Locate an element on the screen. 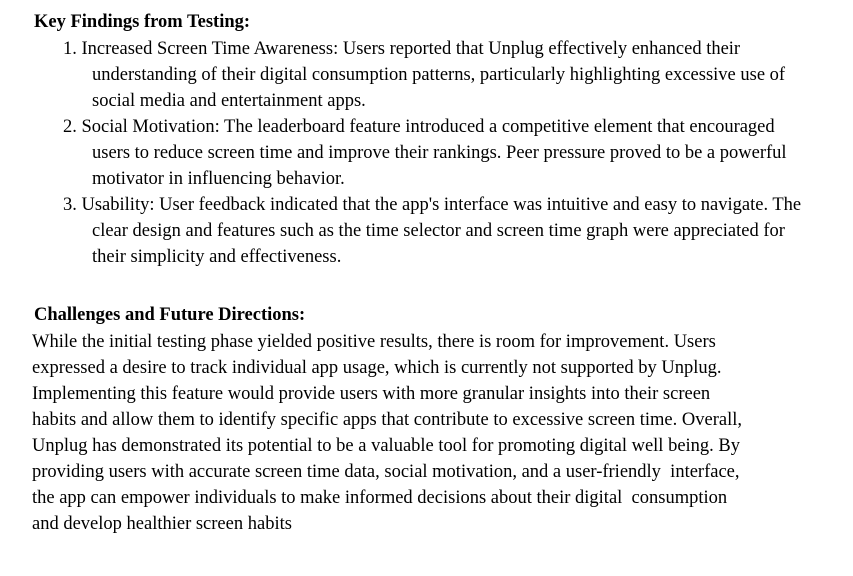 Image resolution: width=853 pixels, height=576 pixels. finding-number: 3. is located at coordinates (70, 205).